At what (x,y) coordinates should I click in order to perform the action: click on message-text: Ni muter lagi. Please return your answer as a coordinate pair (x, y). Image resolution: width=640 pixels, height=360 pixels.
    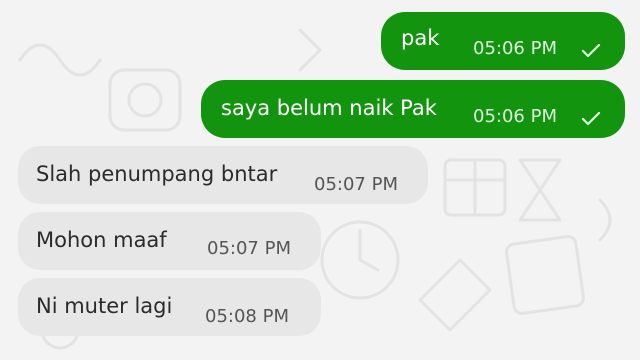
    Looking at the image, I should click on (104, 306).